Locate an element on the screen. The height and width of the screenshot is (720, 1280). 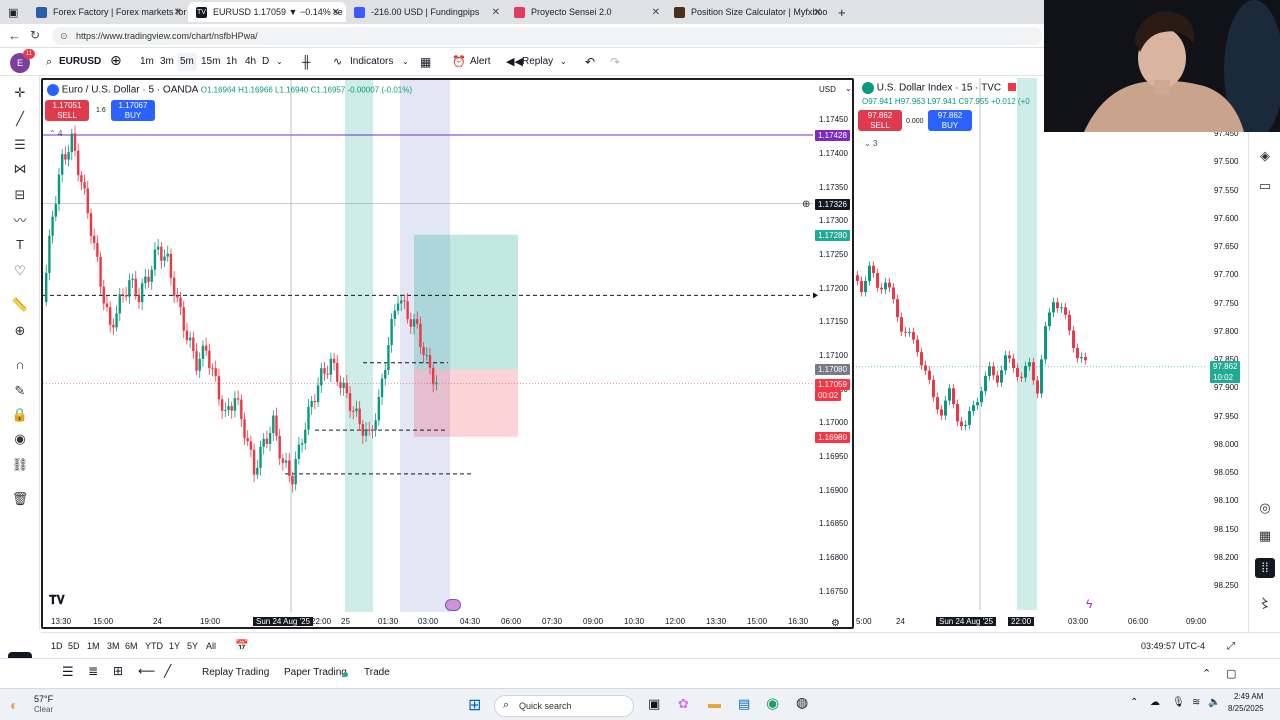
layers-icon: ◈ is located at coordinates (1265, 156).